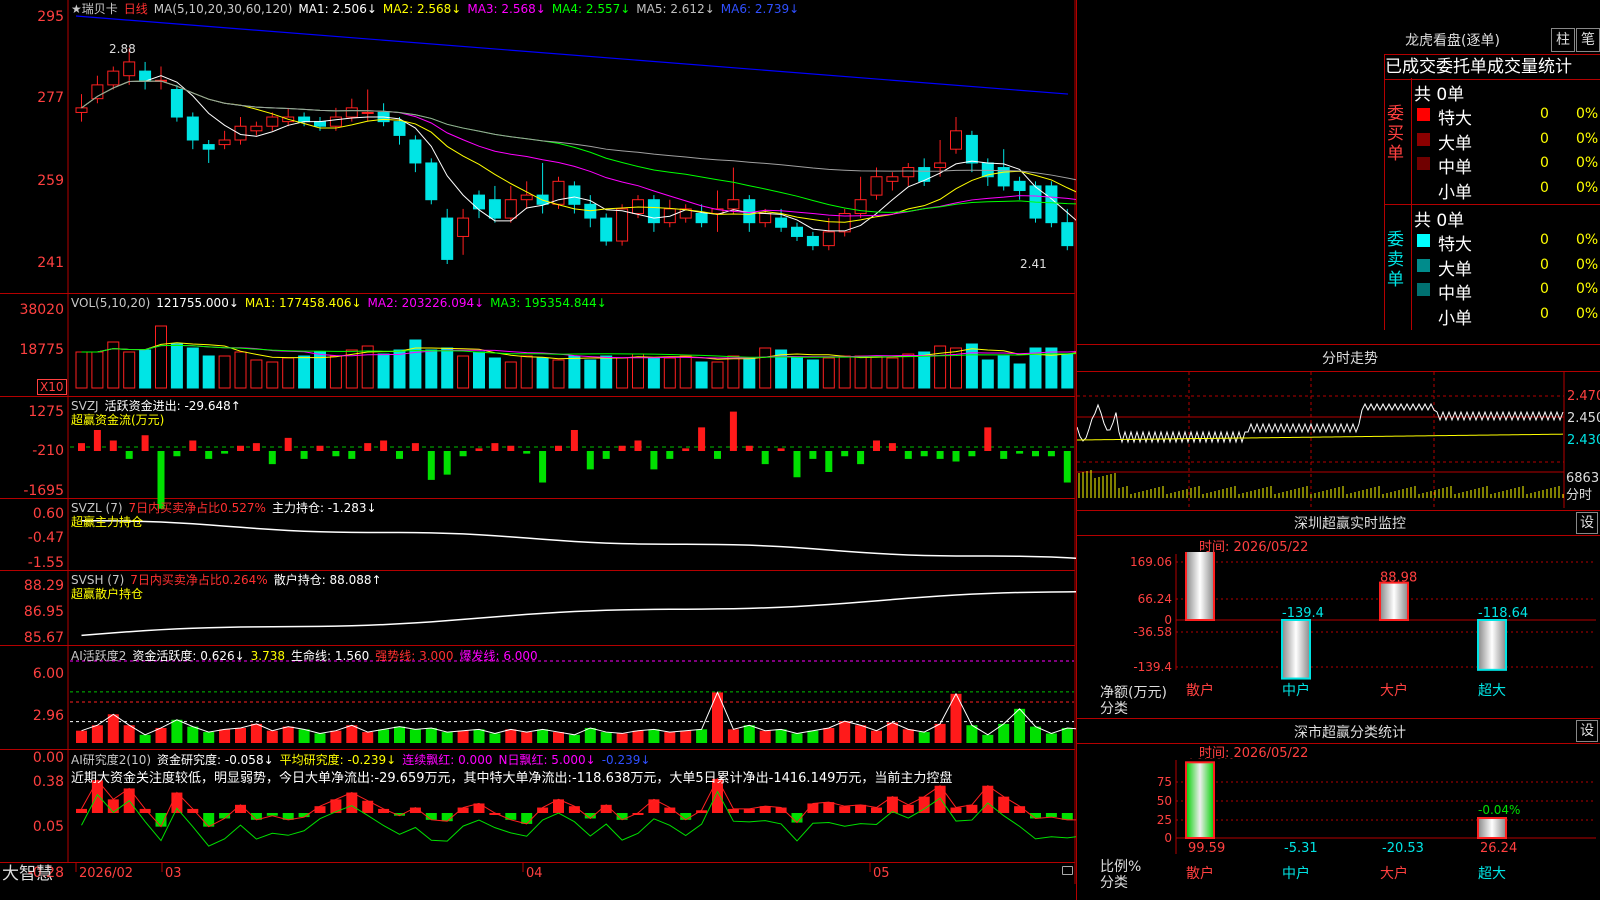 The width and height of the screenshot is (1600, 900). I want to click on sz-stats-title: 深市超赢分类统计, so click(1350, 733).